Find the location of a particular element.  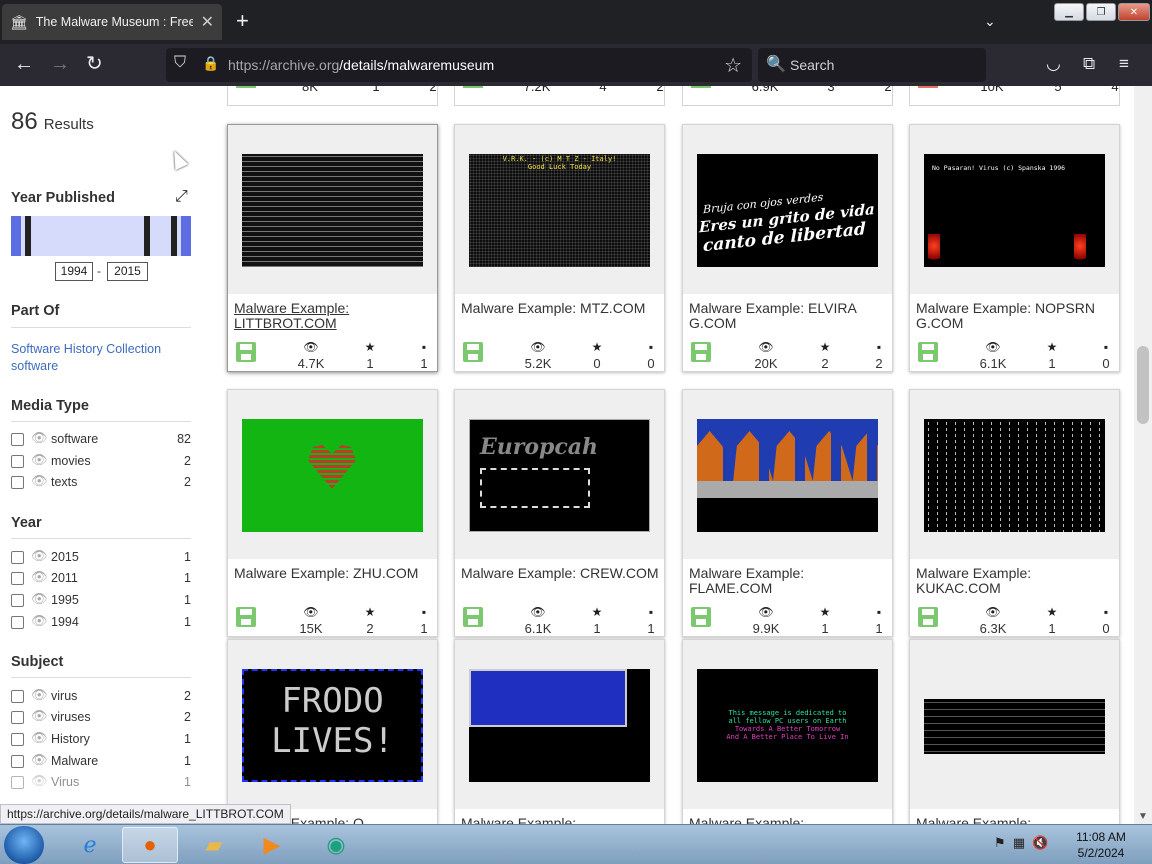

scroll-down-icon: ▼ is located at coordinates (1143, 816).